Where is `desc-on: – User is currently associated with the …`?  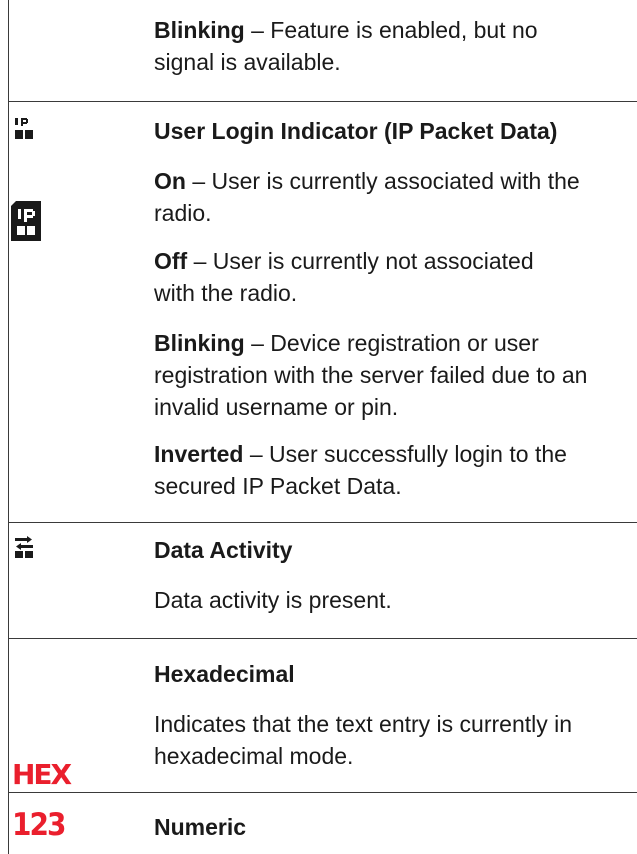
desc-on: – User is currently associated with the … is located at coordinates (367, 197).